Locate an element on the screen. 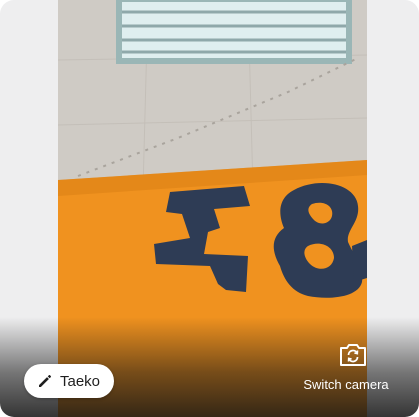  participant-name: Taeko is located at coordinates (80, 381).